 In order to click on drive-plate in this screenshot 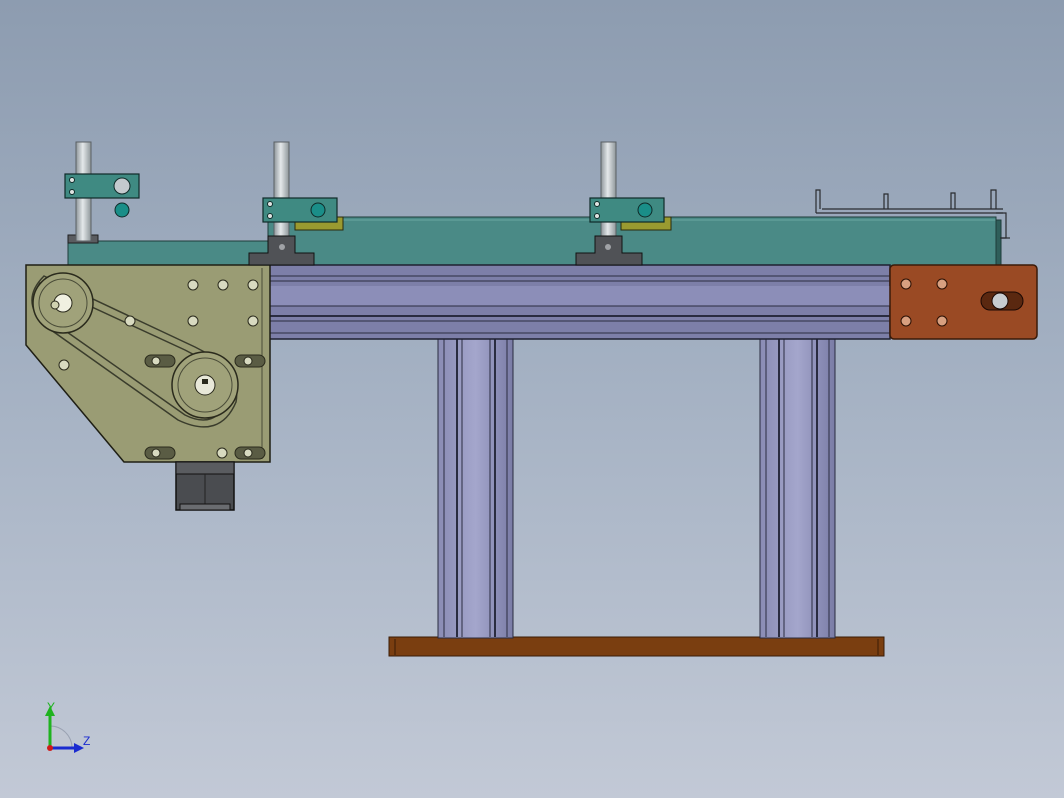, I will do `click(148, 363)`.